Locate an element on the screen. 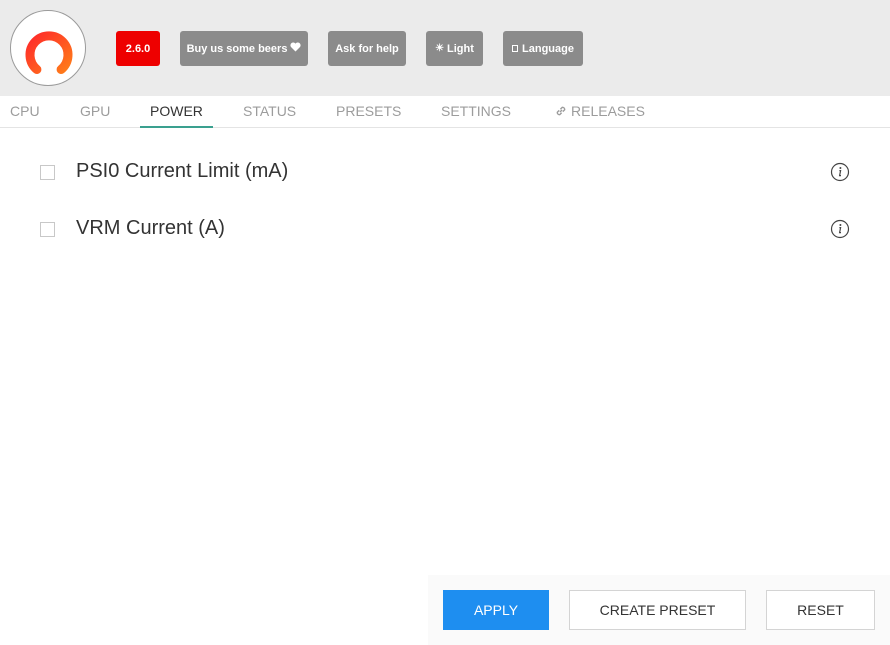  tab-label: SETTINGS is located at coordinates (476, 111).